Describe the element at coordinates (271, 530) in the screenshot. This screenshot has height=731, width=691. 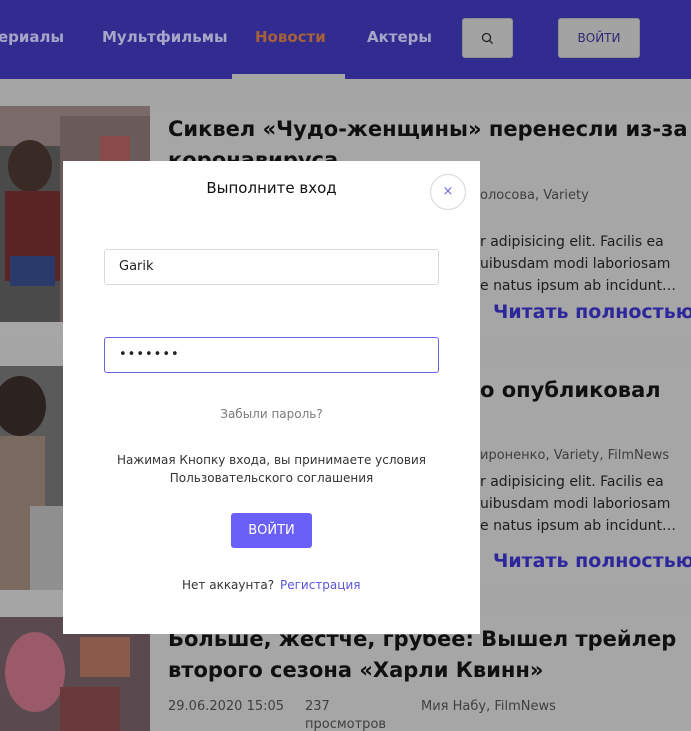
I see `login-submit-button: ВОЙТИ` at that location.